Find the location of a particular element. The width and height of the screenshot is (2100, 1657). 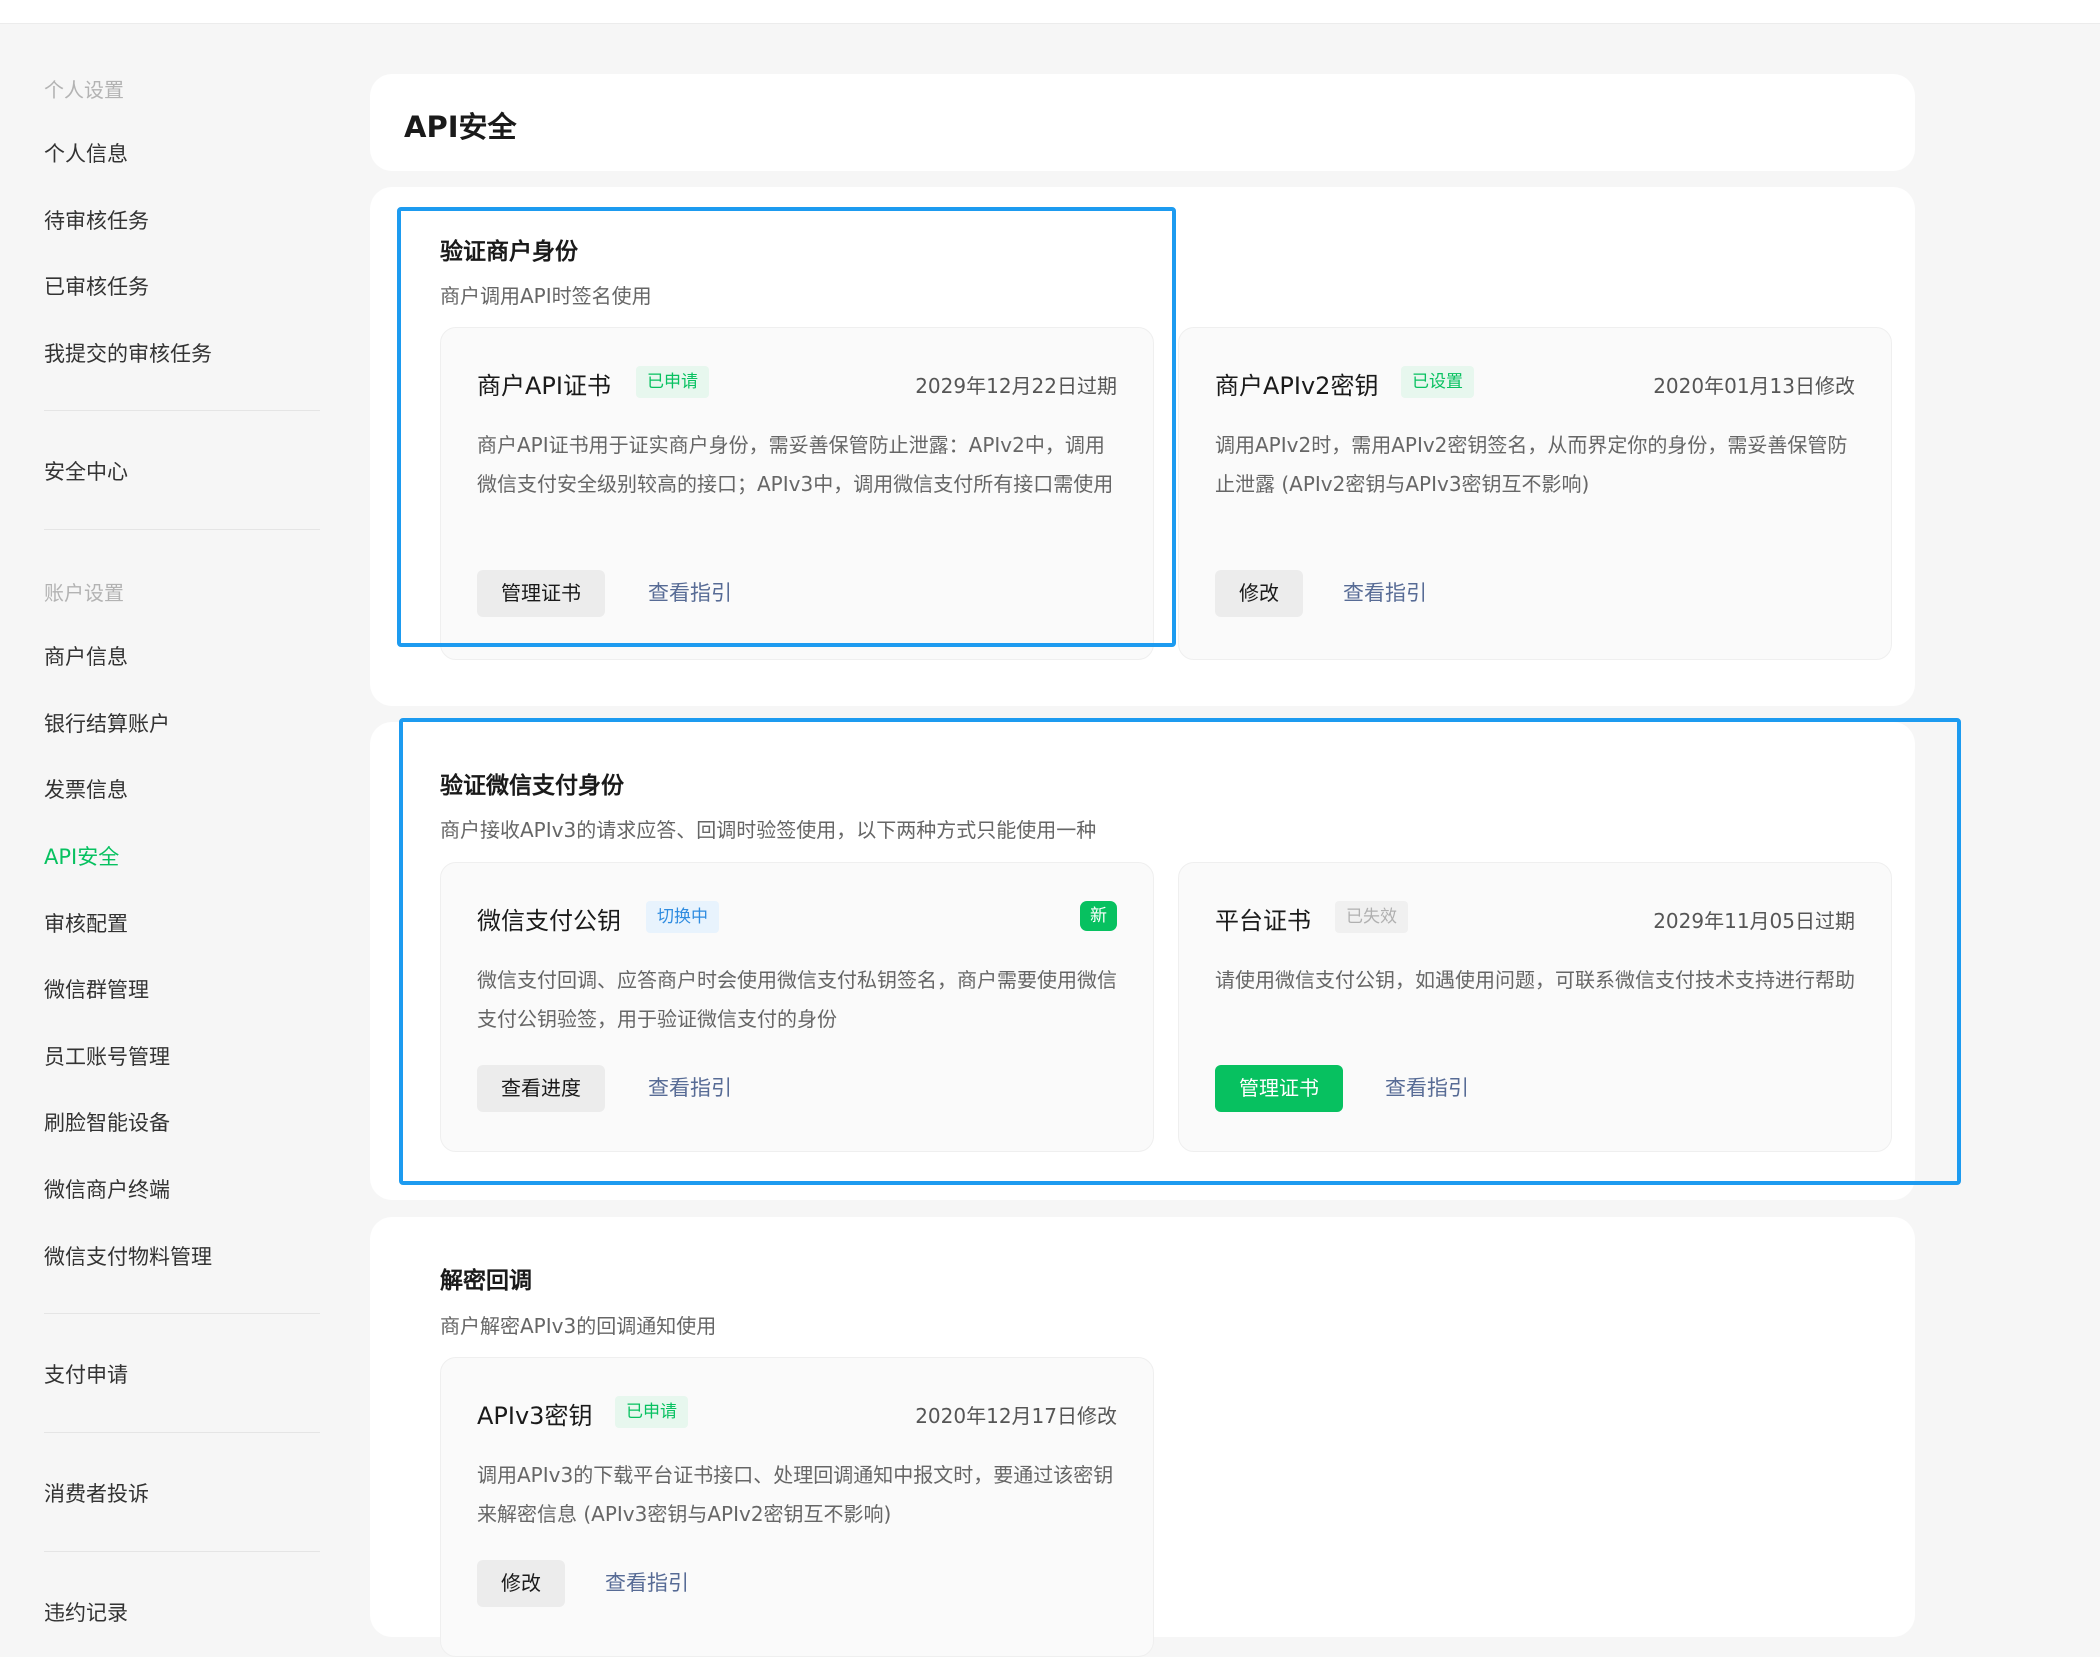

section-title: 解密回调 is located at coordinates (486, 1281).